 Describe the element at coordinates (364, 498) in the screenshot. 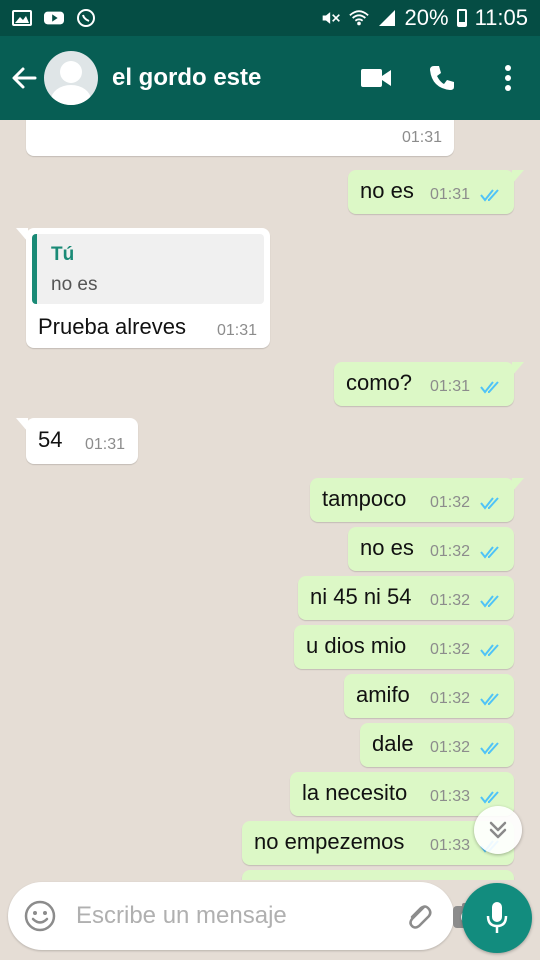

I see `message-text: tampoco` at that location.